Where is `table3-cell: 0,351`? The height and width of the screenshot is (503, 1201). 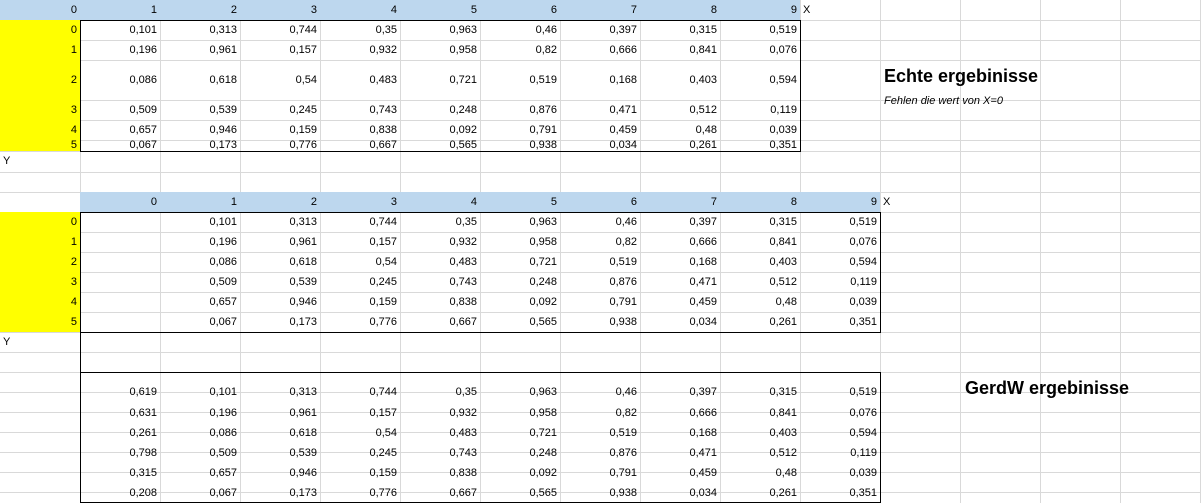
table3-cell: 0,351 is located at coordinates (840, 493).